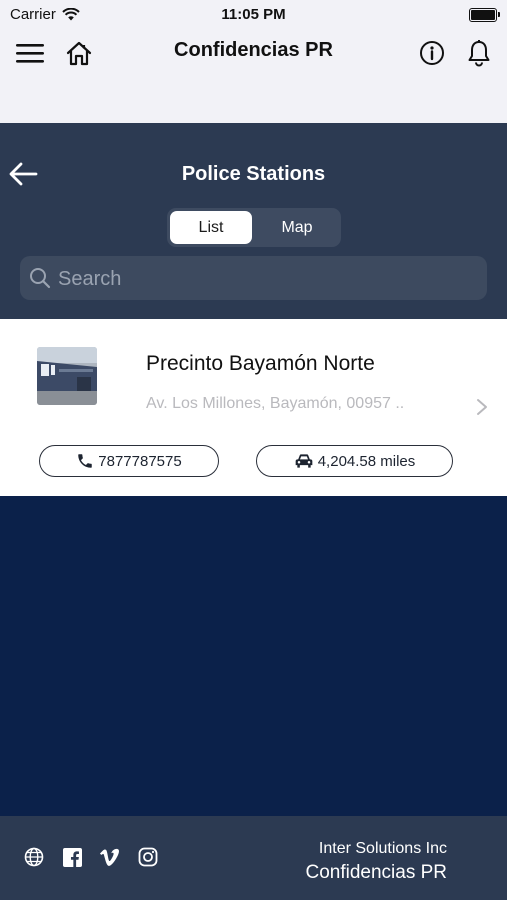 The image size is (507, 900). I want to click on info-icon, so click(432, 53).